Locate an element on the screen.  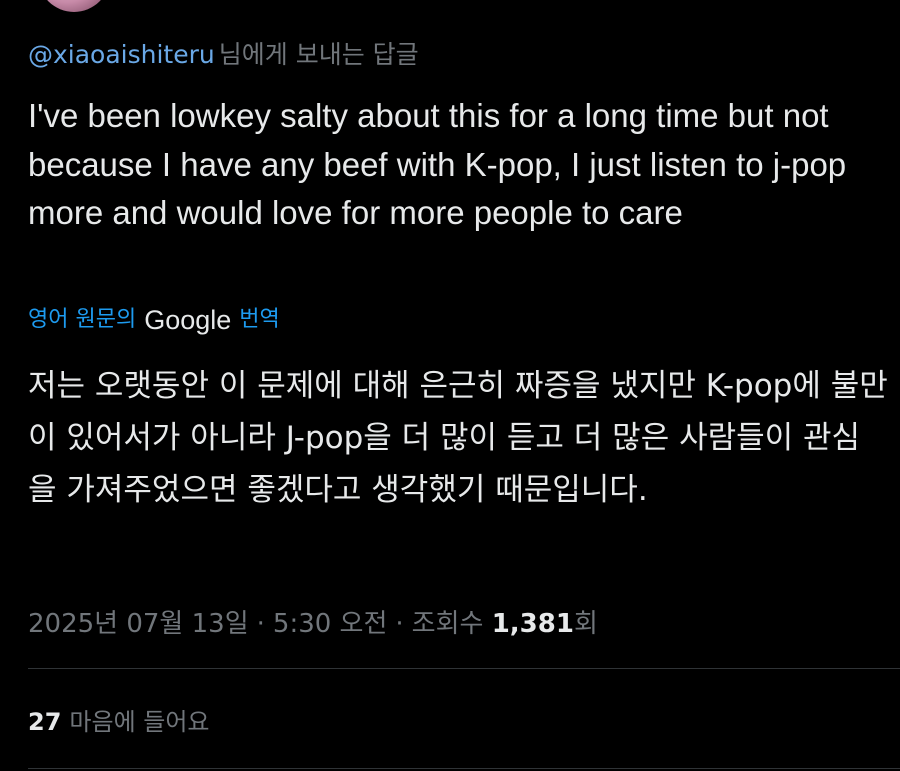
views-count: 1,381 is located at coordinates (532, 624).